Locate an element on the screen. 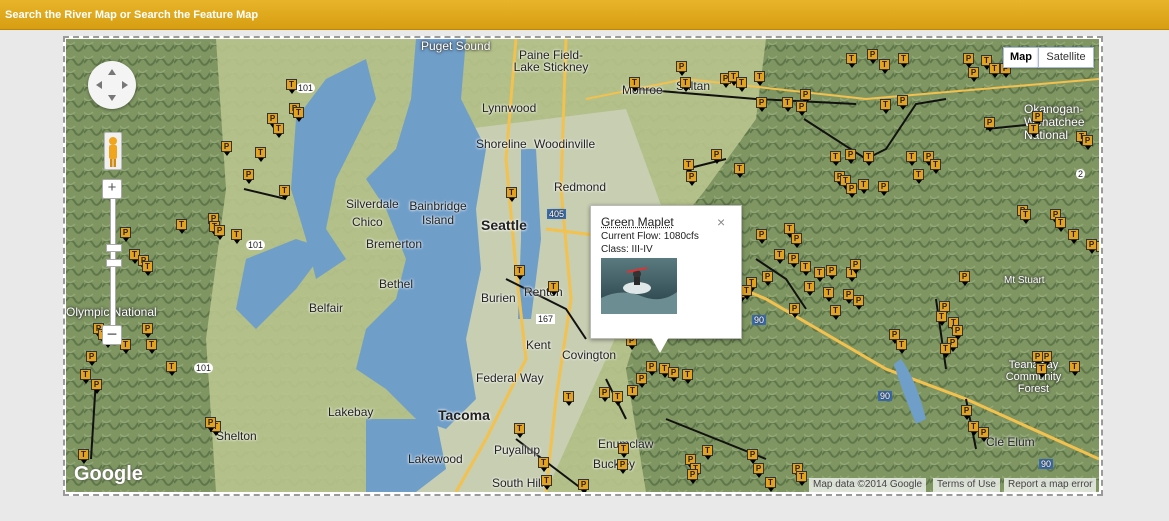  pan-arrows-icon is located at coordinates (112, 85).